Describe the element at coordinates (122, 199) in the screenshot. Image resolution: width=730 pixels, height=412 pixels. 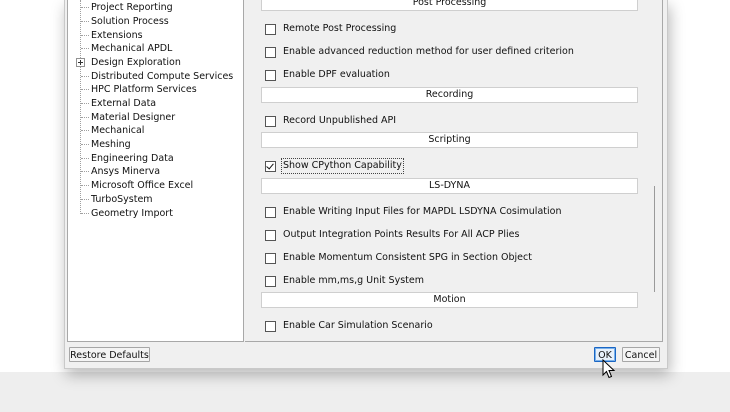
I see `tree-item-label: TurboSystem` at that location.